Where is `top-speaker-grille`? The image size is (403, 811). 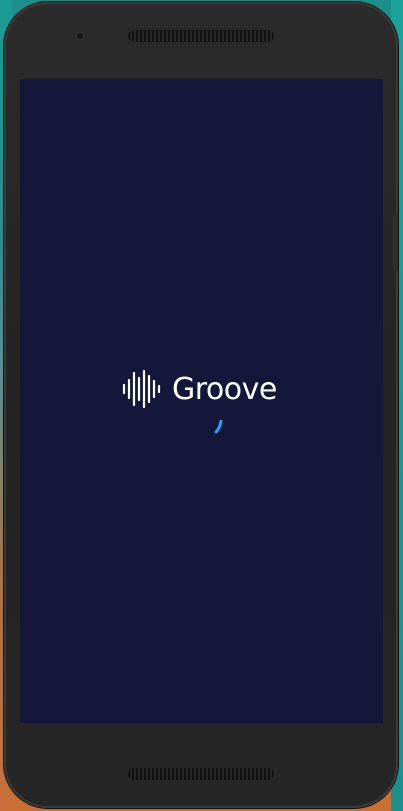
top-speaker-grille is located at coordinates (201, 36).